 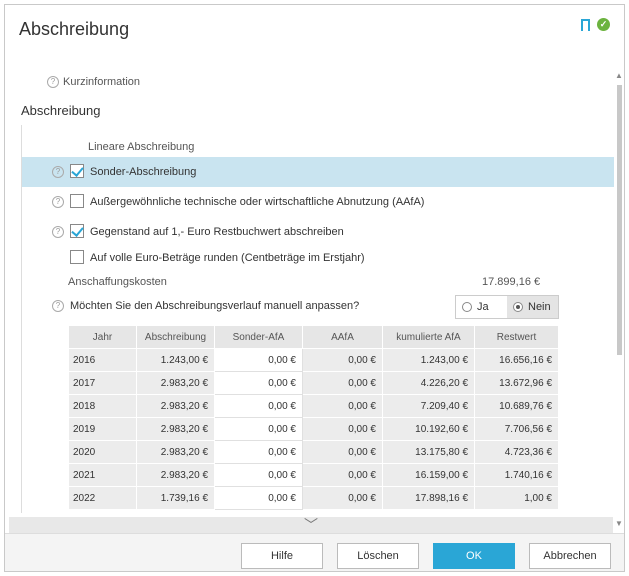 I want to click on ok-button: OK, so click(x=474, y=556).